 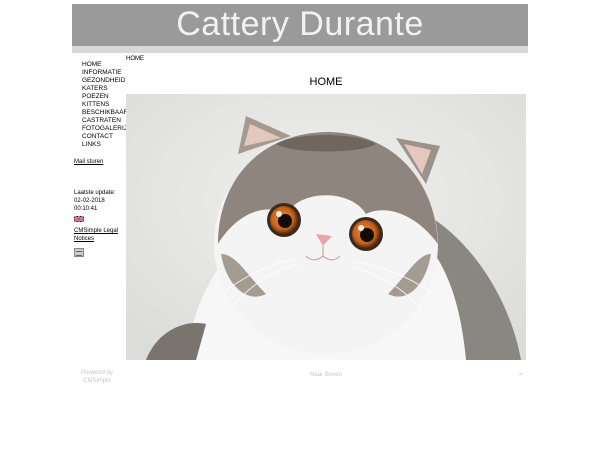 What do you see at coordinates (96, 231) in the screenshot?
I see `legal-notices-line1: CMSimple Legal` at bounding box center [96, 231].